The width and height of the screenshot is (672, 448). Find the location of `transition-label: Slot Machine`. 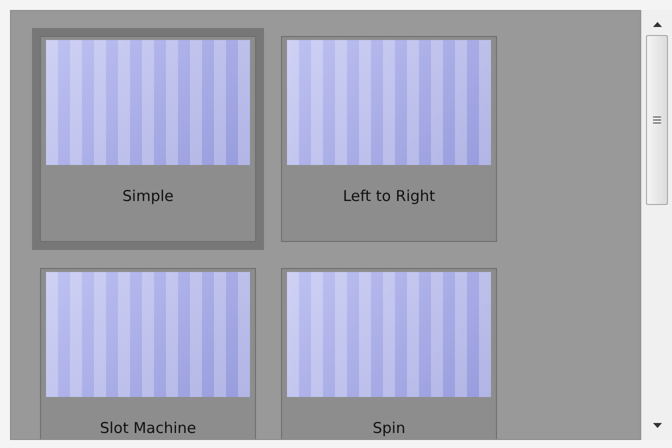

transition-label: Slot Machine is located at coordinates (148, 428).